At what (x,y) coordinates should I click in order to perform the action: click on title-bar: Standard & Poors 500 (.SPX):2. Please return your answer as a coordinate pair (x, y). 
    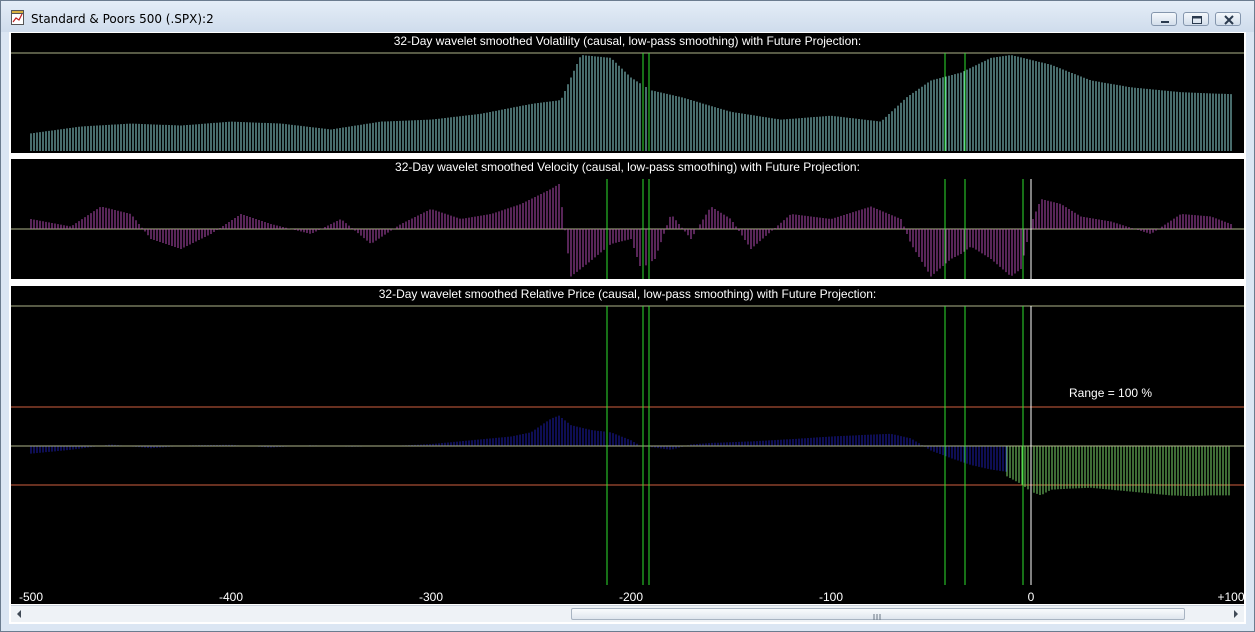
    Looking at the image, I should click on (627, 16).